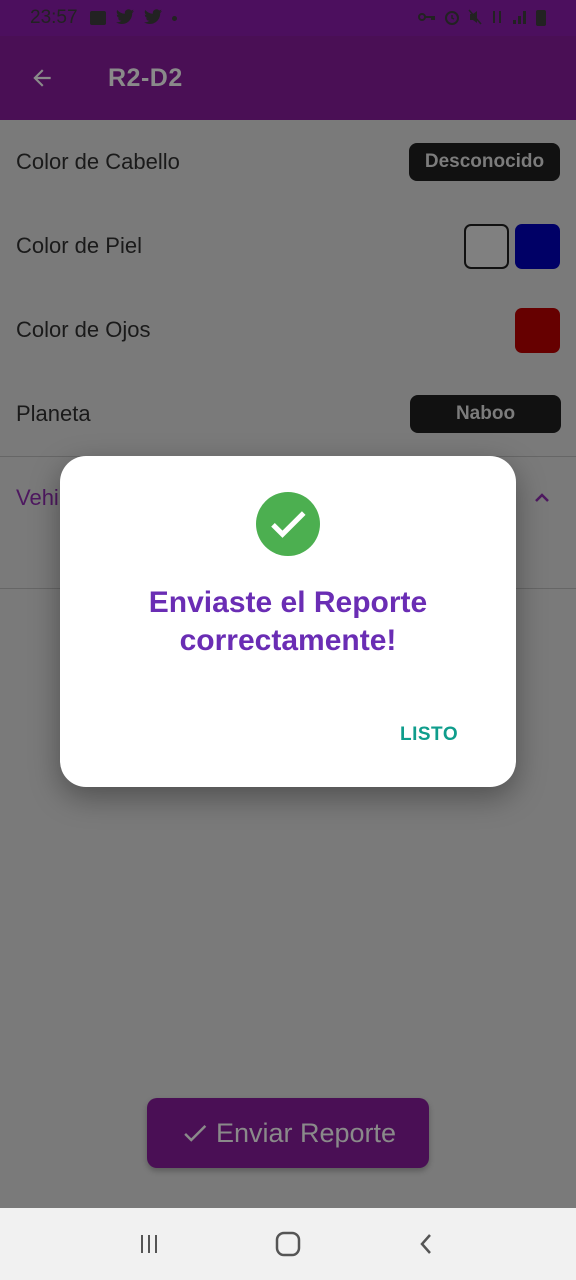  Describe the element at coordinates (520, 18) in the screenshot. I see `signal-icon` at that location.